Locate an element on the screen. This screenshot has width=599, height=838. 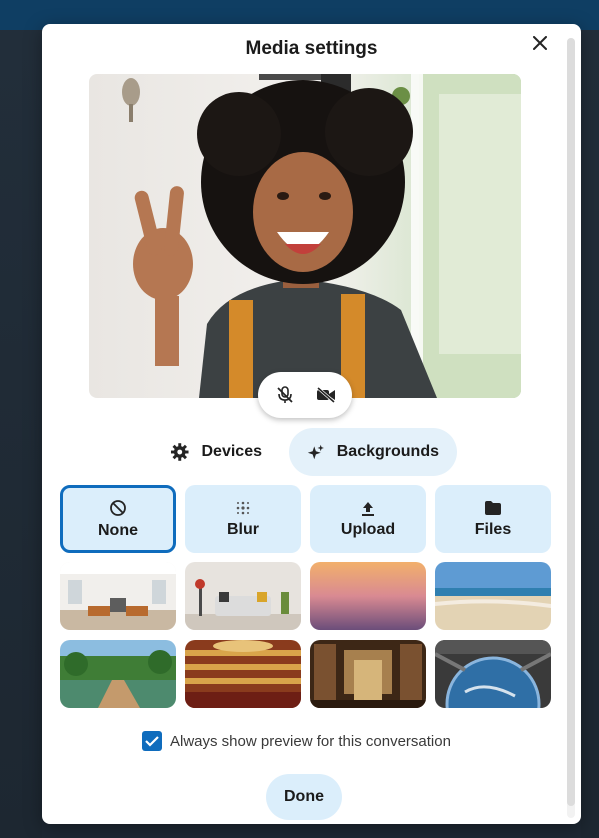
gear-icon is located at coordinates (179, 452).